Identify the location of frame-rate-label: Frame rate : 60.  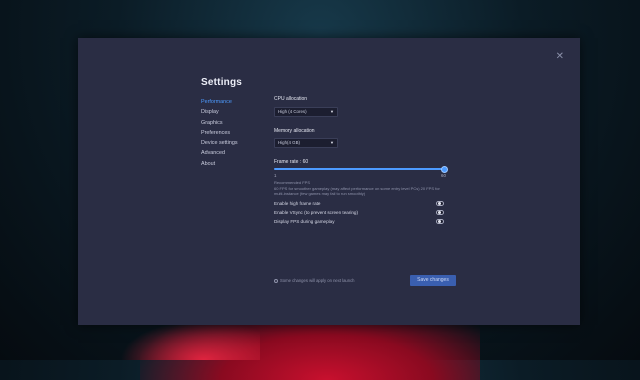
(291, 162).